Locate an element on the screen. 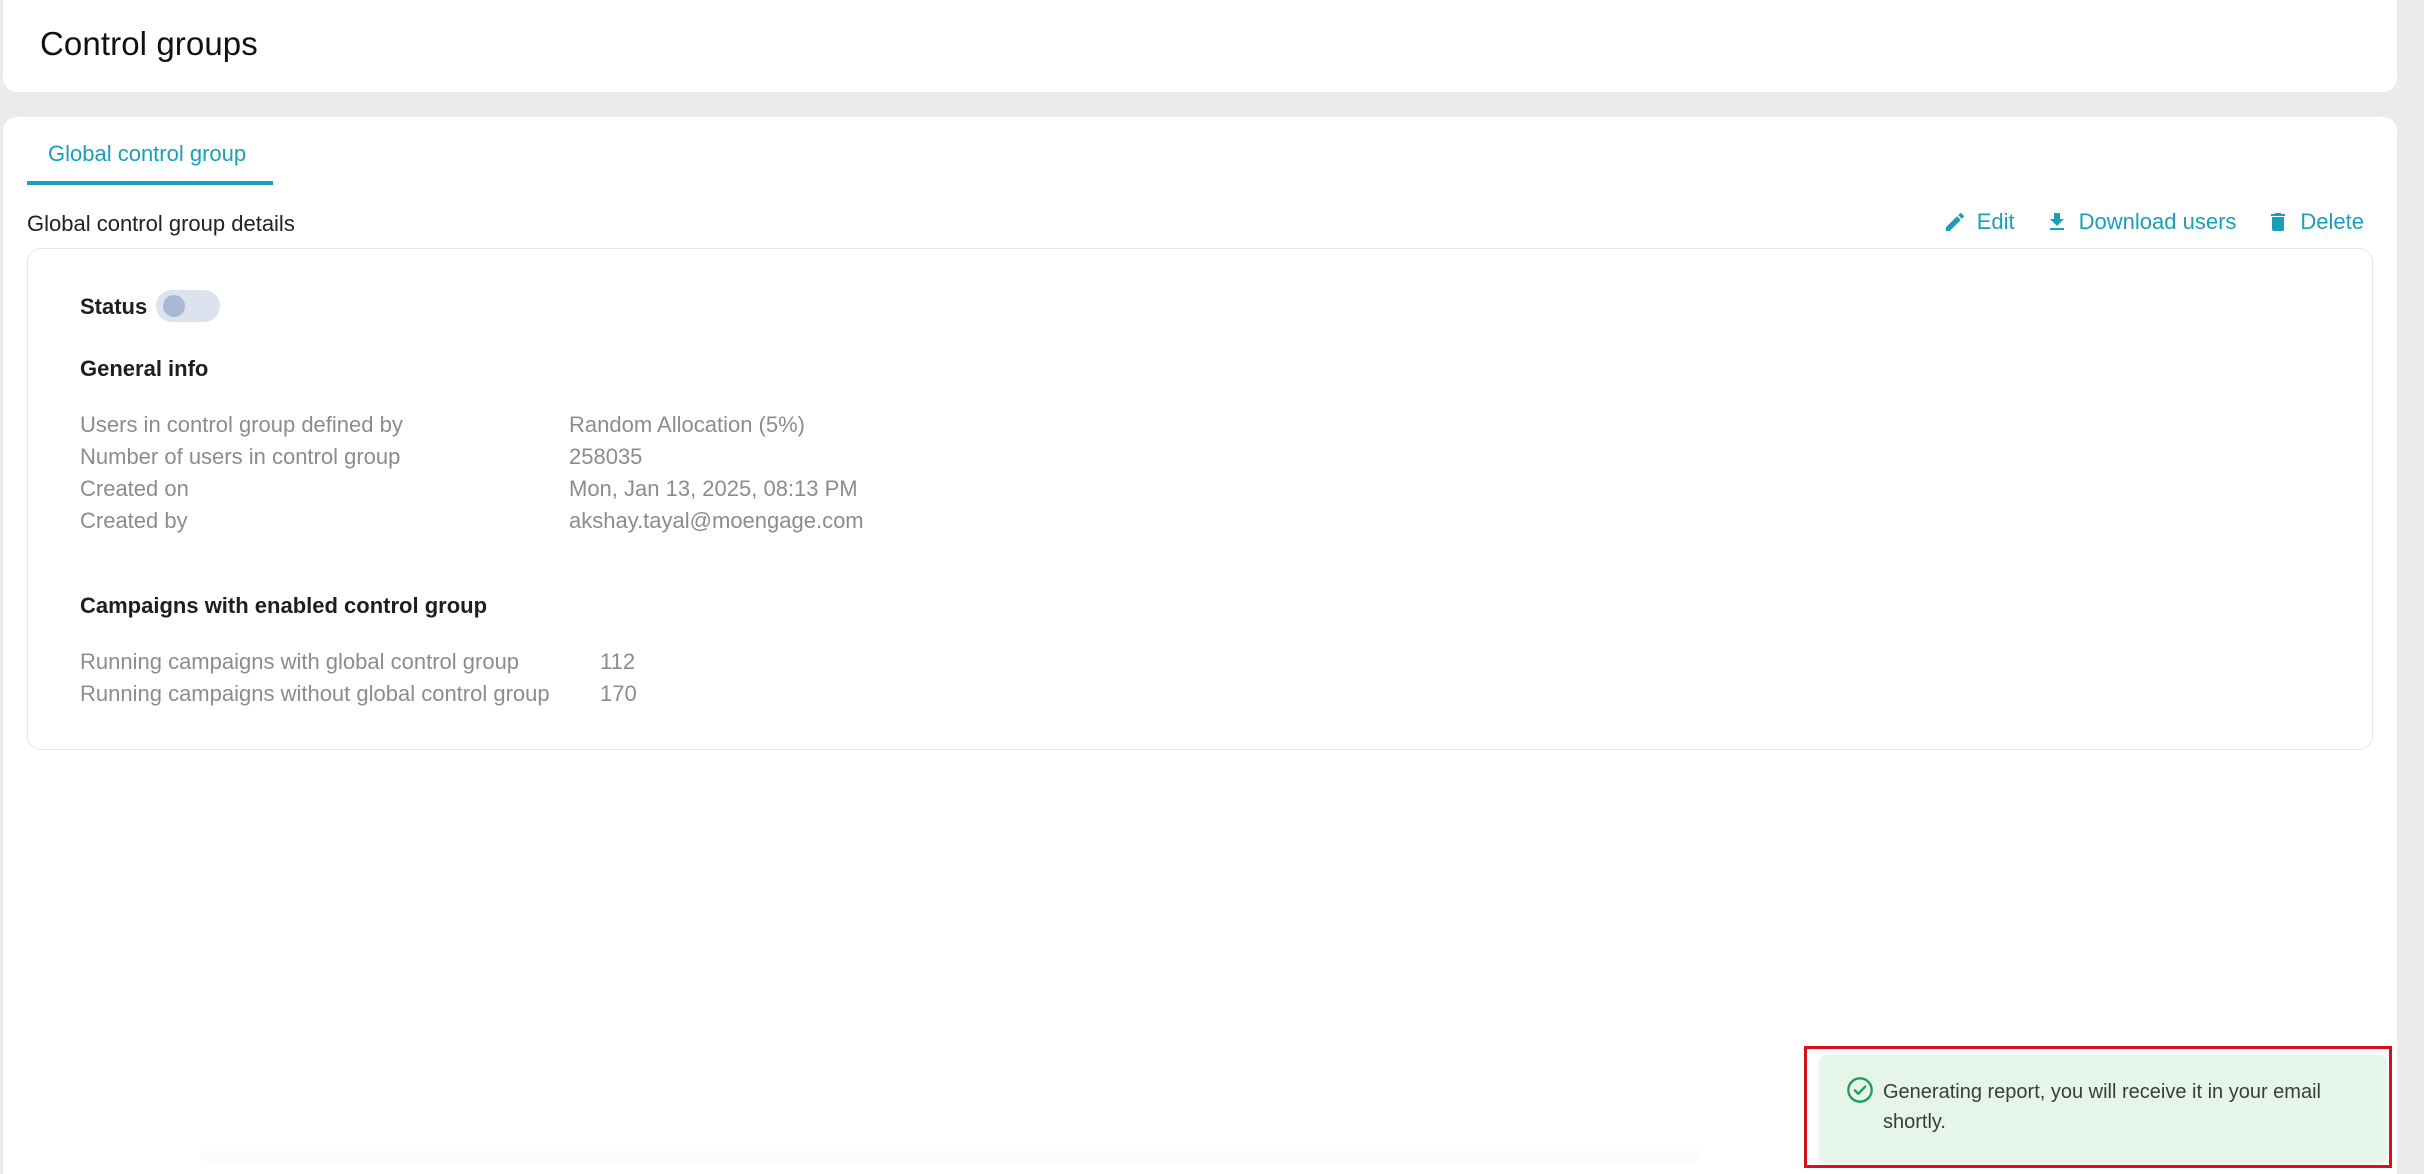  delete-label: Delete is located at coordinates (2332, 221).